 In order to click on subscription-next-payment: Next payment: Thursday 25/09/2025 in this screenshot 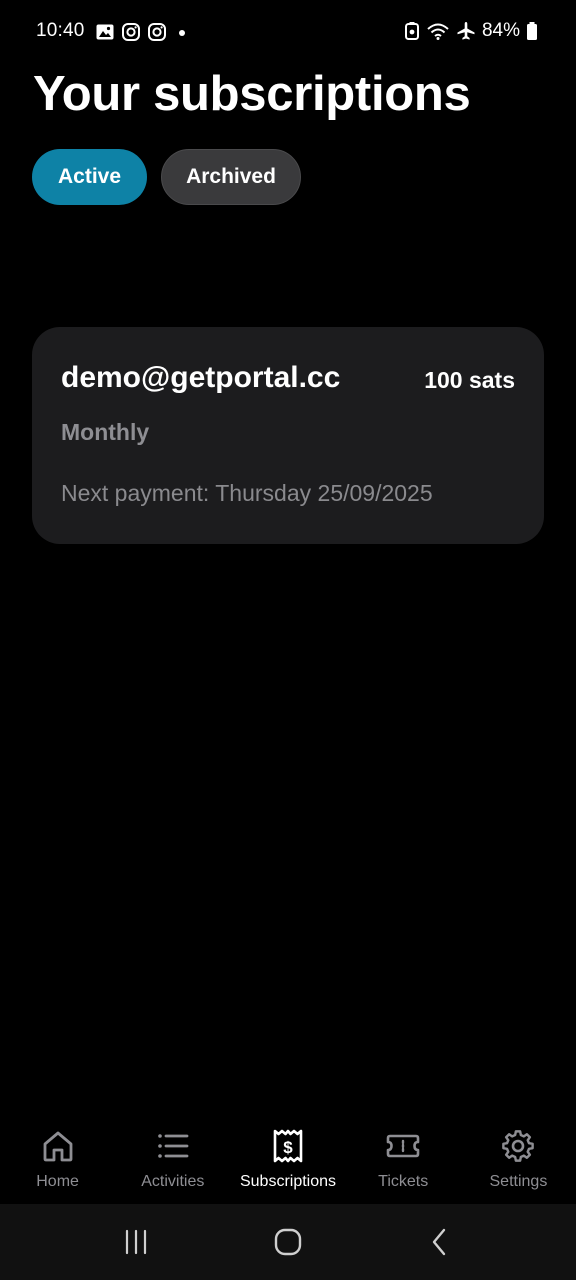, I will do `click(247, 493)`.